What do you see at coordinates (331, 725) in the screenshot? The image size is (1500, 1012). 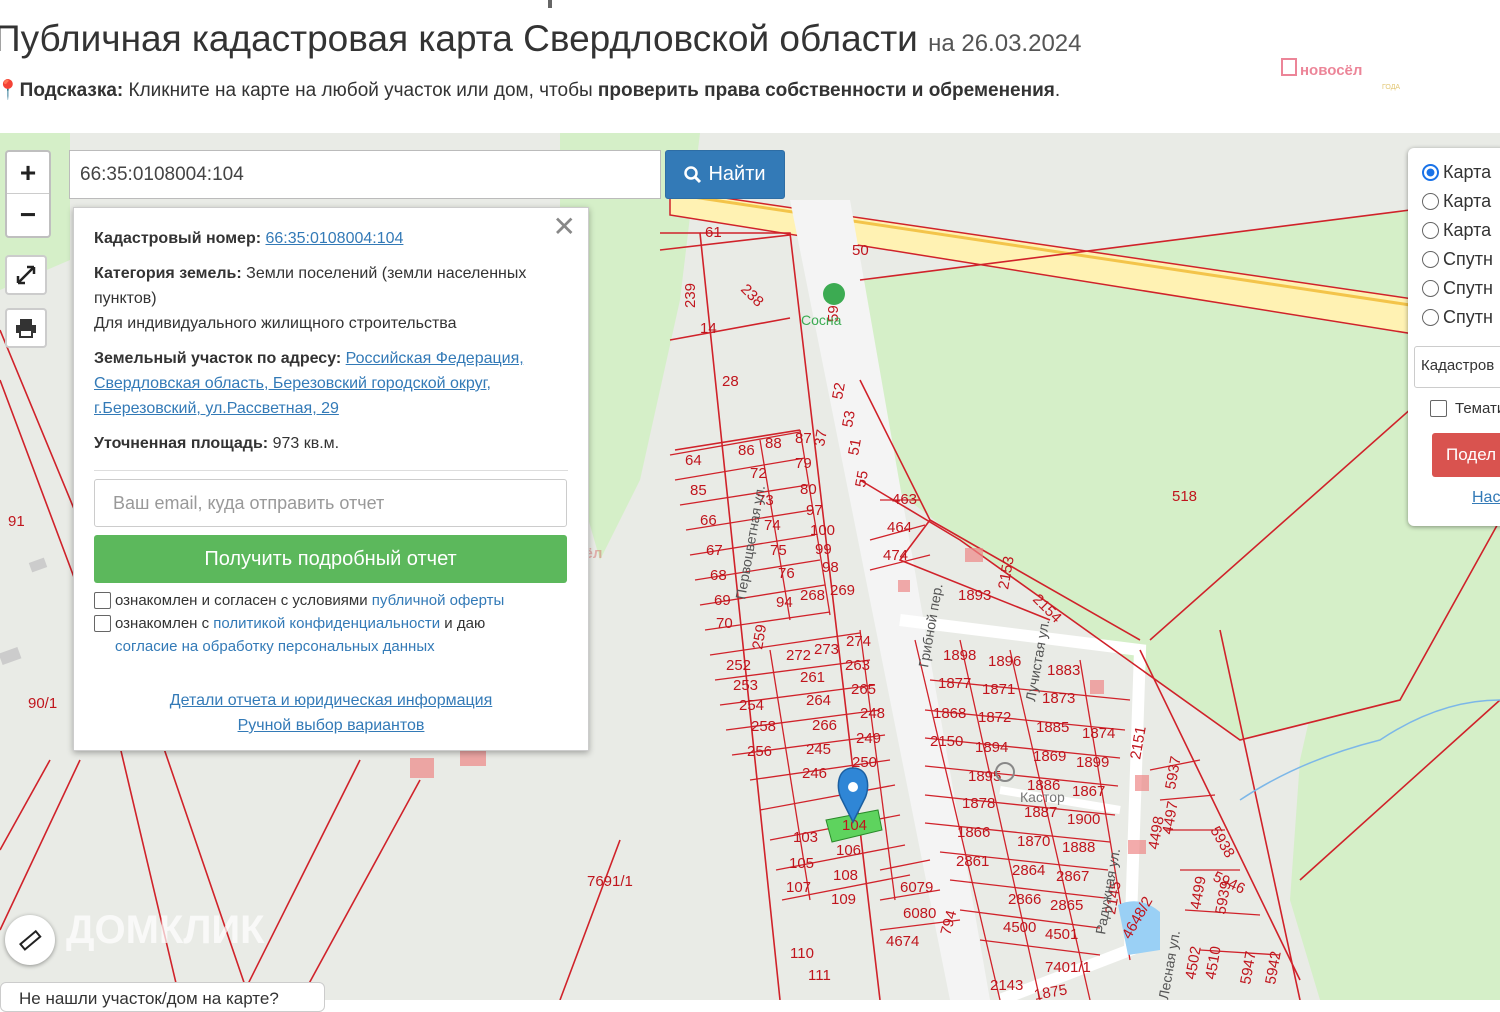 I see `manual-select-link: Ручной выбор вариантов` at bounding box center [331, 725].